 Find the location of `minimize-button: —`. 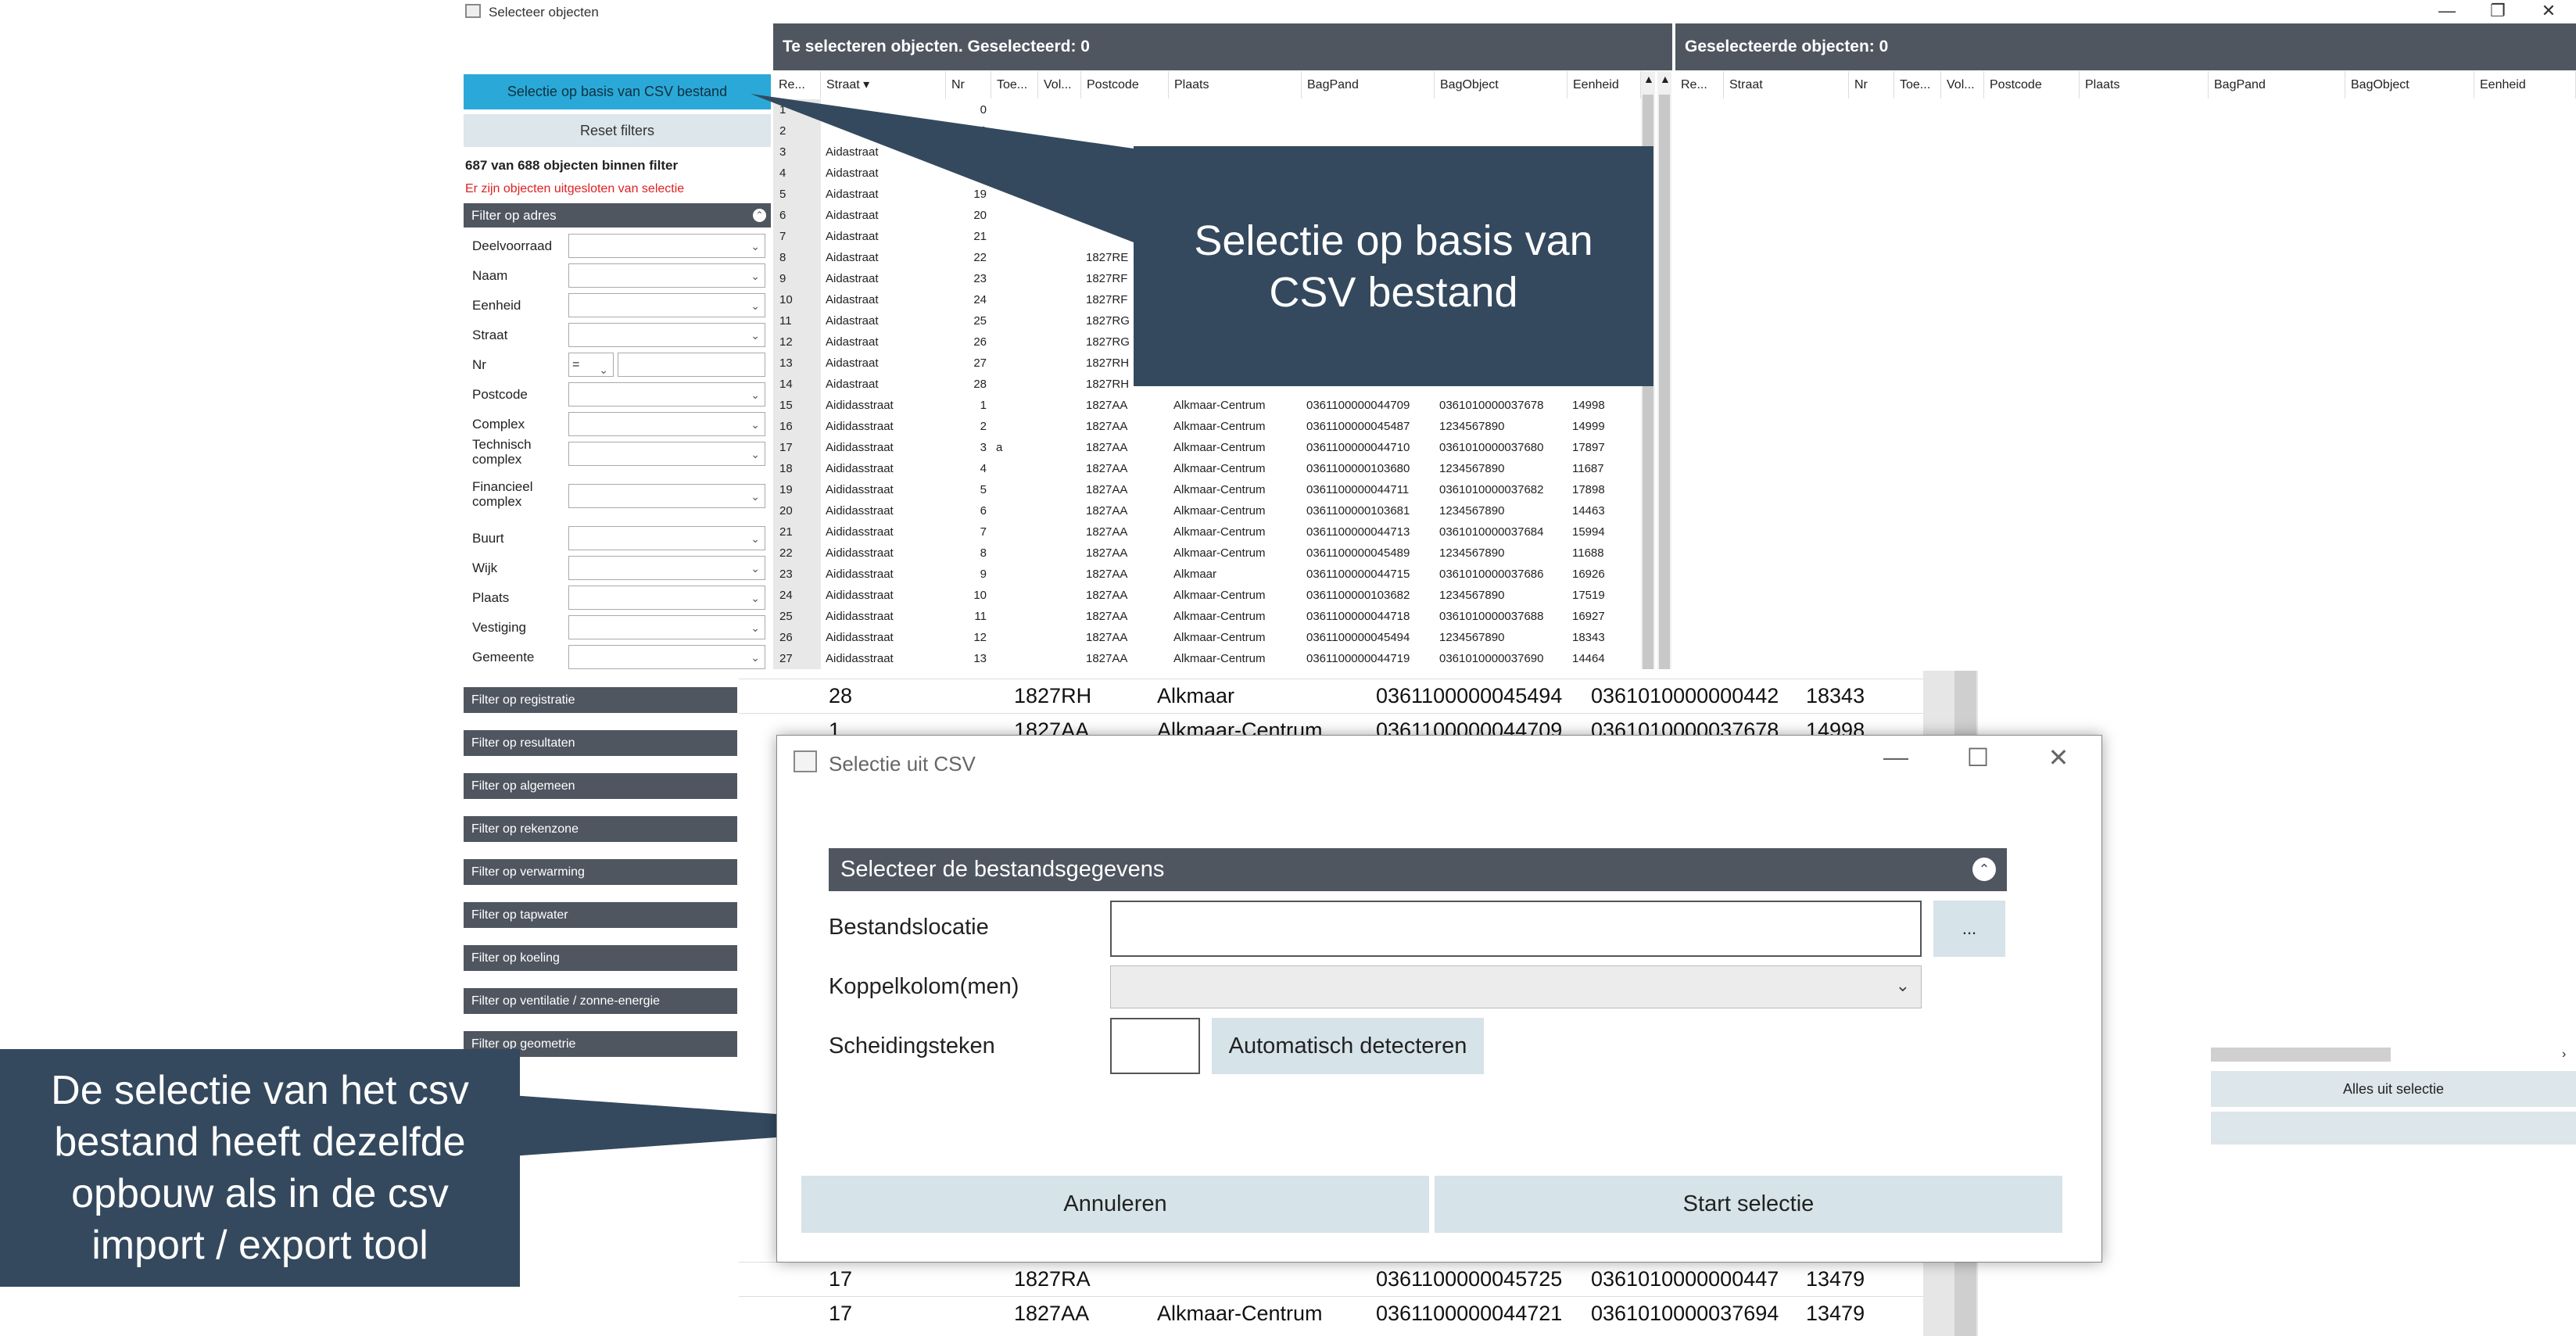

minimize-button: — is located at coordinates (2447, 11).